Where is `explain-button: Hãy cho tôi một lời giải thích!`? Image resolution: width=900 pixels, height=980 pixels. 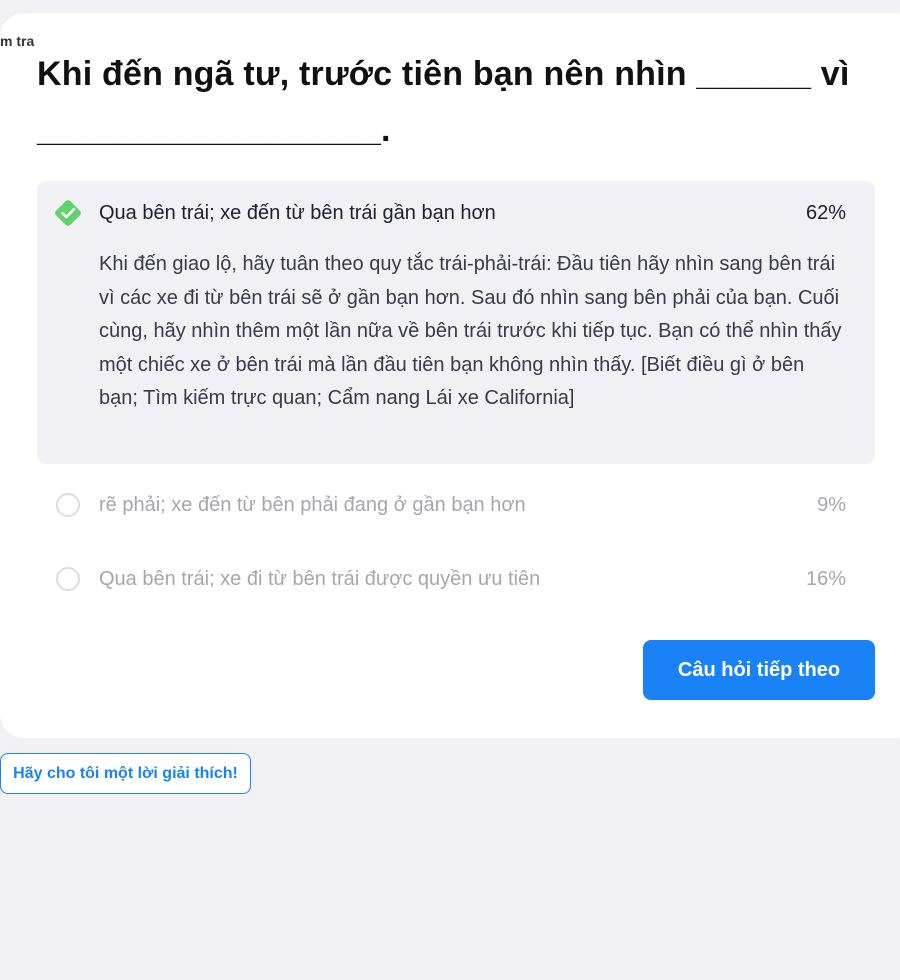
explain-button: Hãy cho tôi một lời giải thích! is located at coordinates (125, 773).